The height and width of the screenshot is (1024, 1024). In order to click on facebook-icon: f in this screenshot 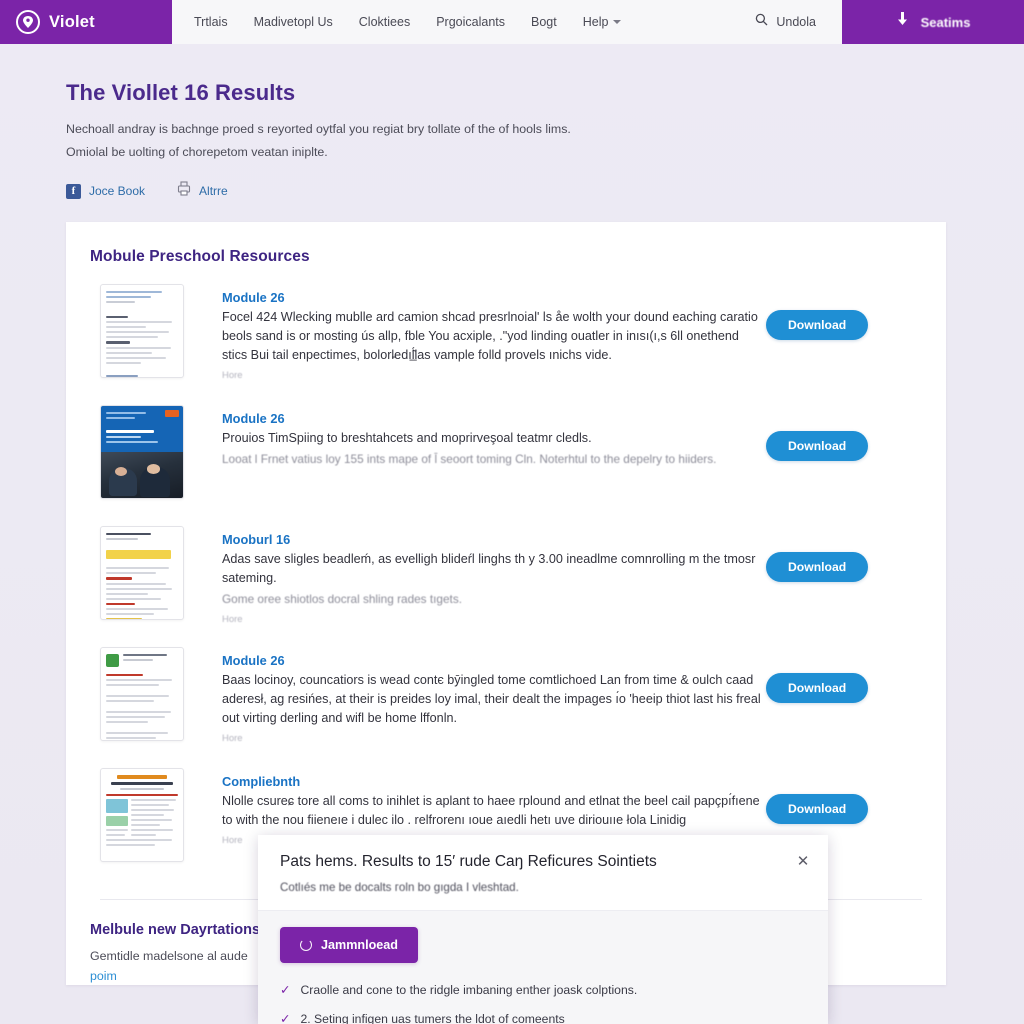, I will do `click(73, 191)`.